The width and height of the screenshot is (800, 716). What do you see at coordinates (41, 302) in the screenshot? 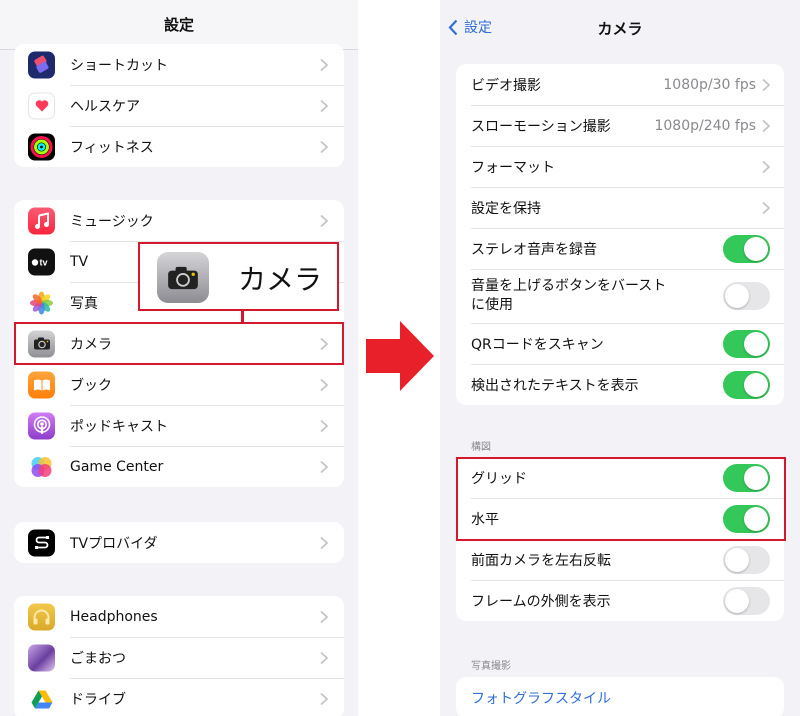
I see `photos-icon` at bounding box center [41, 302].